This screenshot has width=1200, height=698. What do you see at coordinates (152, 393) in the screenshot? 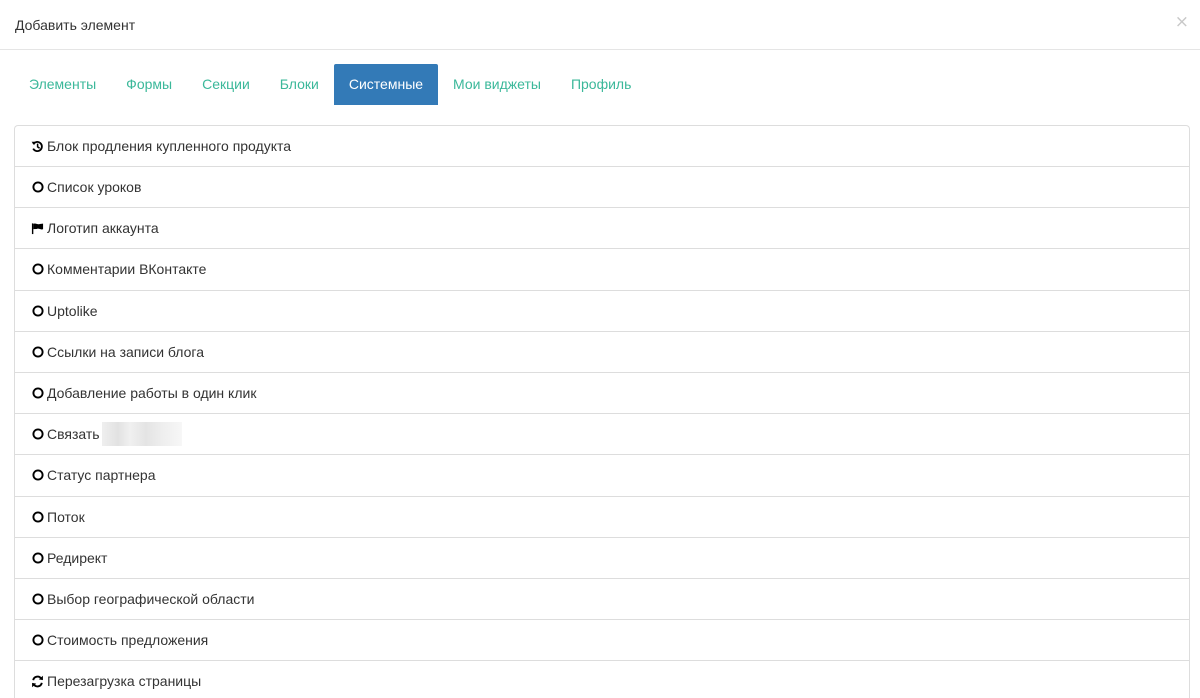
I see `list-item-label: Добавление работы в один клик` at bounding box center [152, 393].